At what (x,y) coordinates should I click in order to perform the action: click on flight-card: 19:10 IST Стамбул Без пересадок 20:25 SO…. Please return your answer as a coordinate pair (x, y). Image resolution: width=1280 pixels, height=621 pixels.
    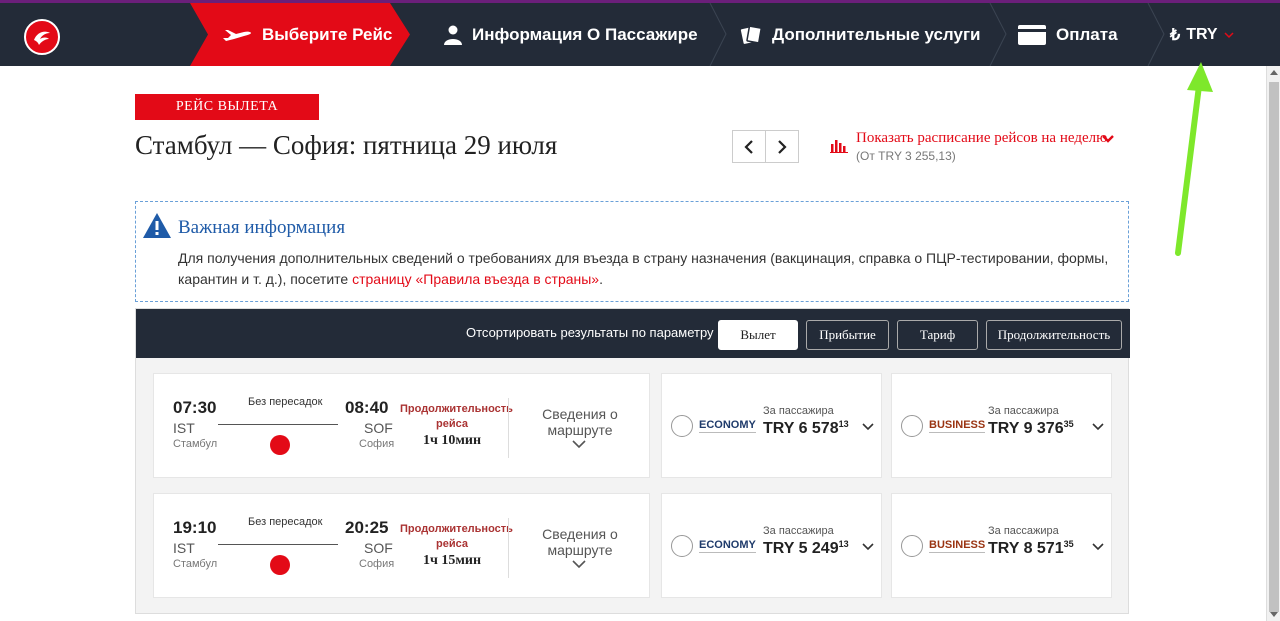
    Looking at the image, I should click on (401, 545).